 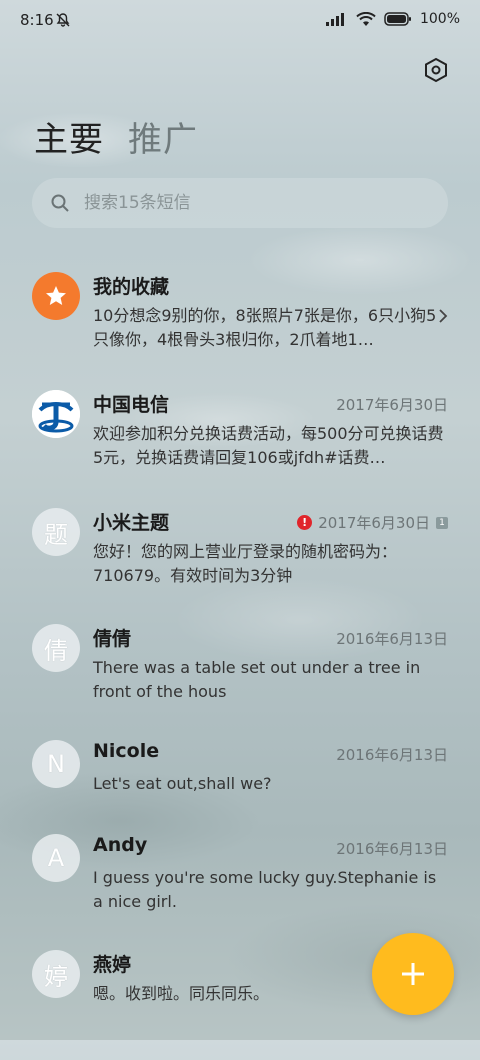 I want to click on sim-card-icon: 1, so click(x=442, y=522).